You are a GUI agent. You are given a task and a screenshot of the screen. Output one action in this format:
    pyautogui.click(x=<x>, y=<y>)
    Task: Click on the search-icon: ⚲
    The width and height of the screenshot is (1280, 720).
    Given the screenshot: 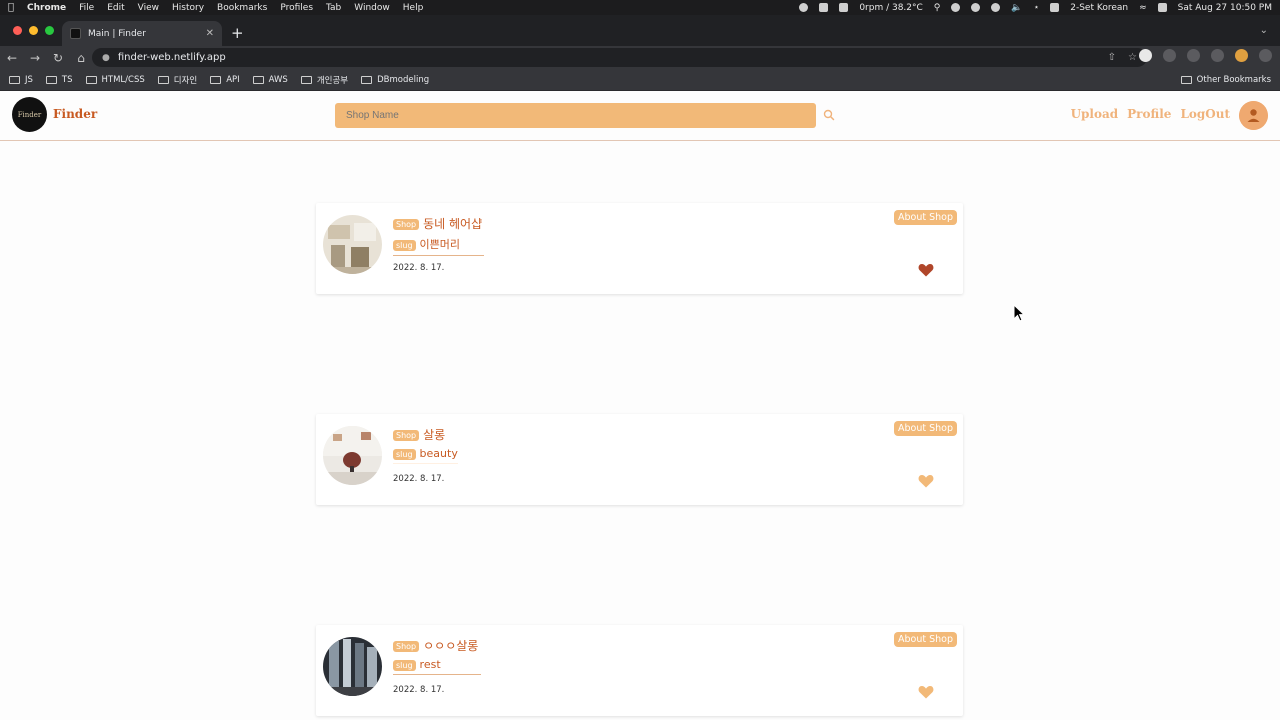 What is the action you would take?
    pyautogui.click(x=937, y=8)
    